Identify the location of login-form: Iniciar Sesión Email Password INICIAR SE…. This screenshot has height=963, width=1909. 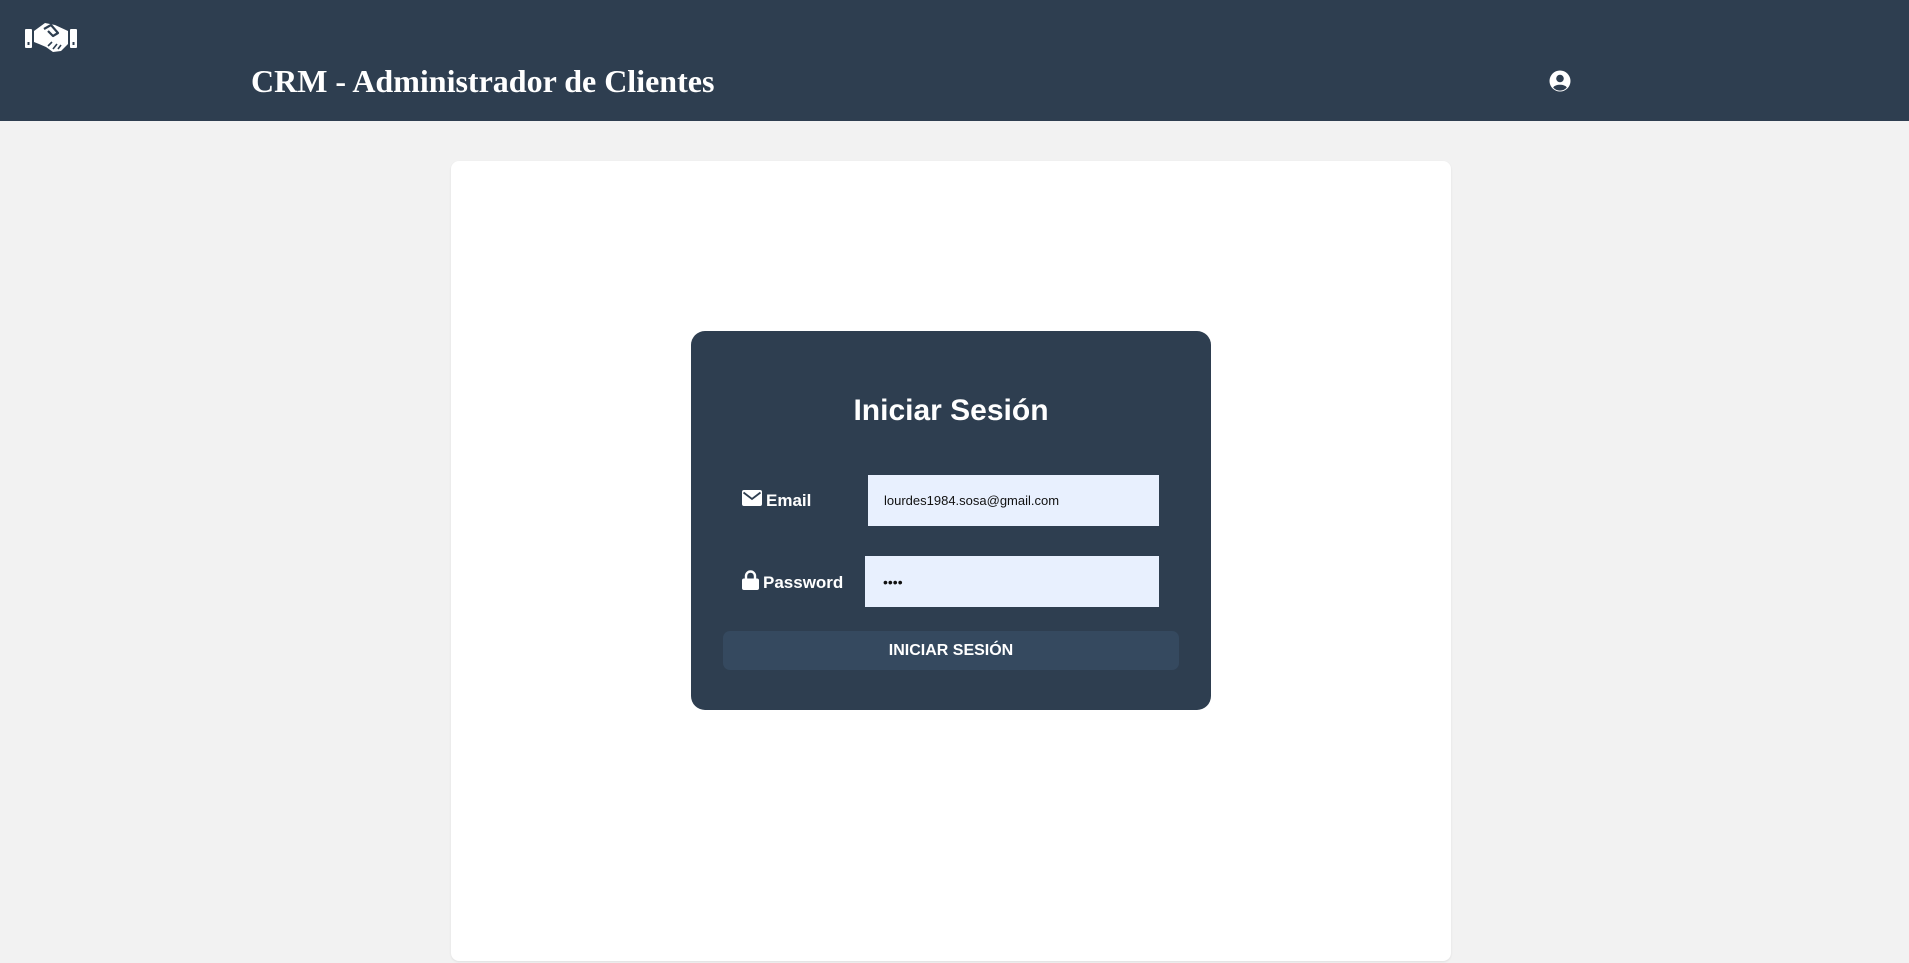
(951, 520).